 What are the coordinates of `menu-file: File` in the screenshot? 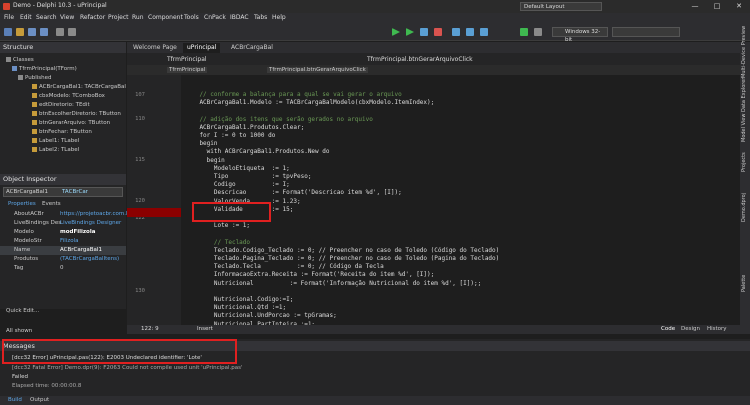 It's located at (9, 17).